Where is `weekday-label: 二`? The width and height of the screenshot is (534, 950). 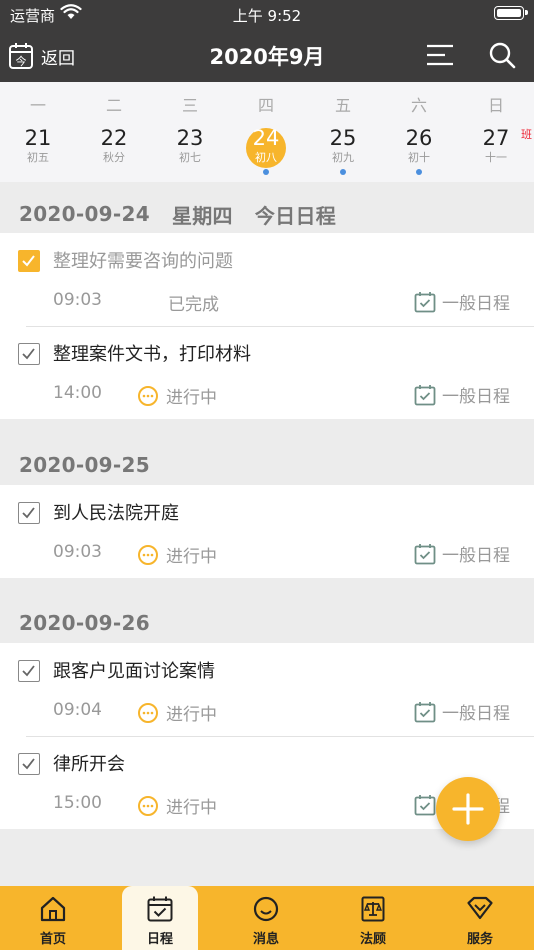
weekday-label: 二 is located at coordinates (113, 105).